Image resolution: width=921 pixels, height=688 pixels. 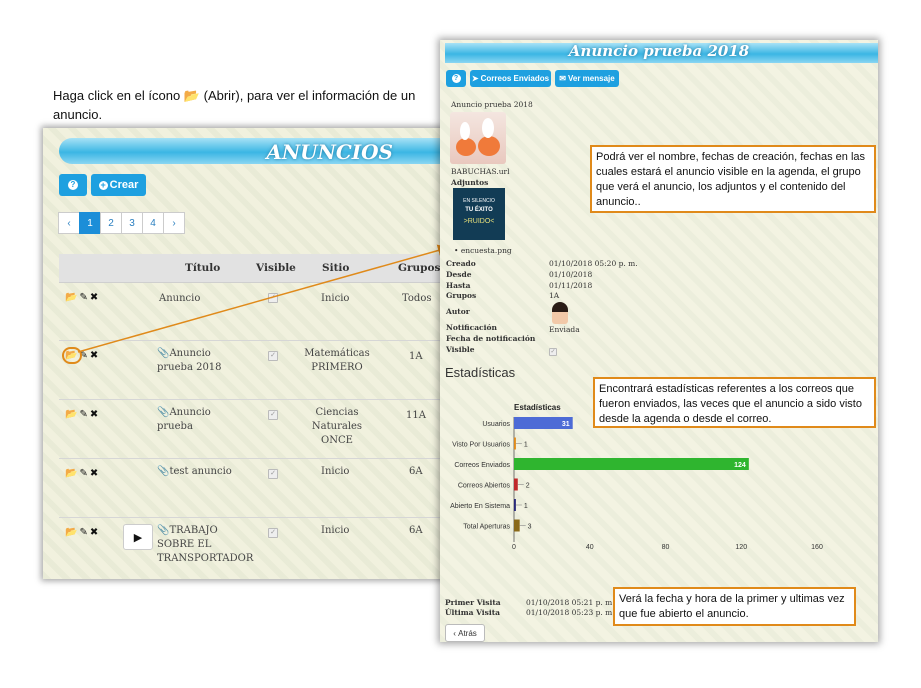 I want to click on attachment-image: EN SILENCIO TU ÉXITO >RUIDO<, so click(x=479, y=214).